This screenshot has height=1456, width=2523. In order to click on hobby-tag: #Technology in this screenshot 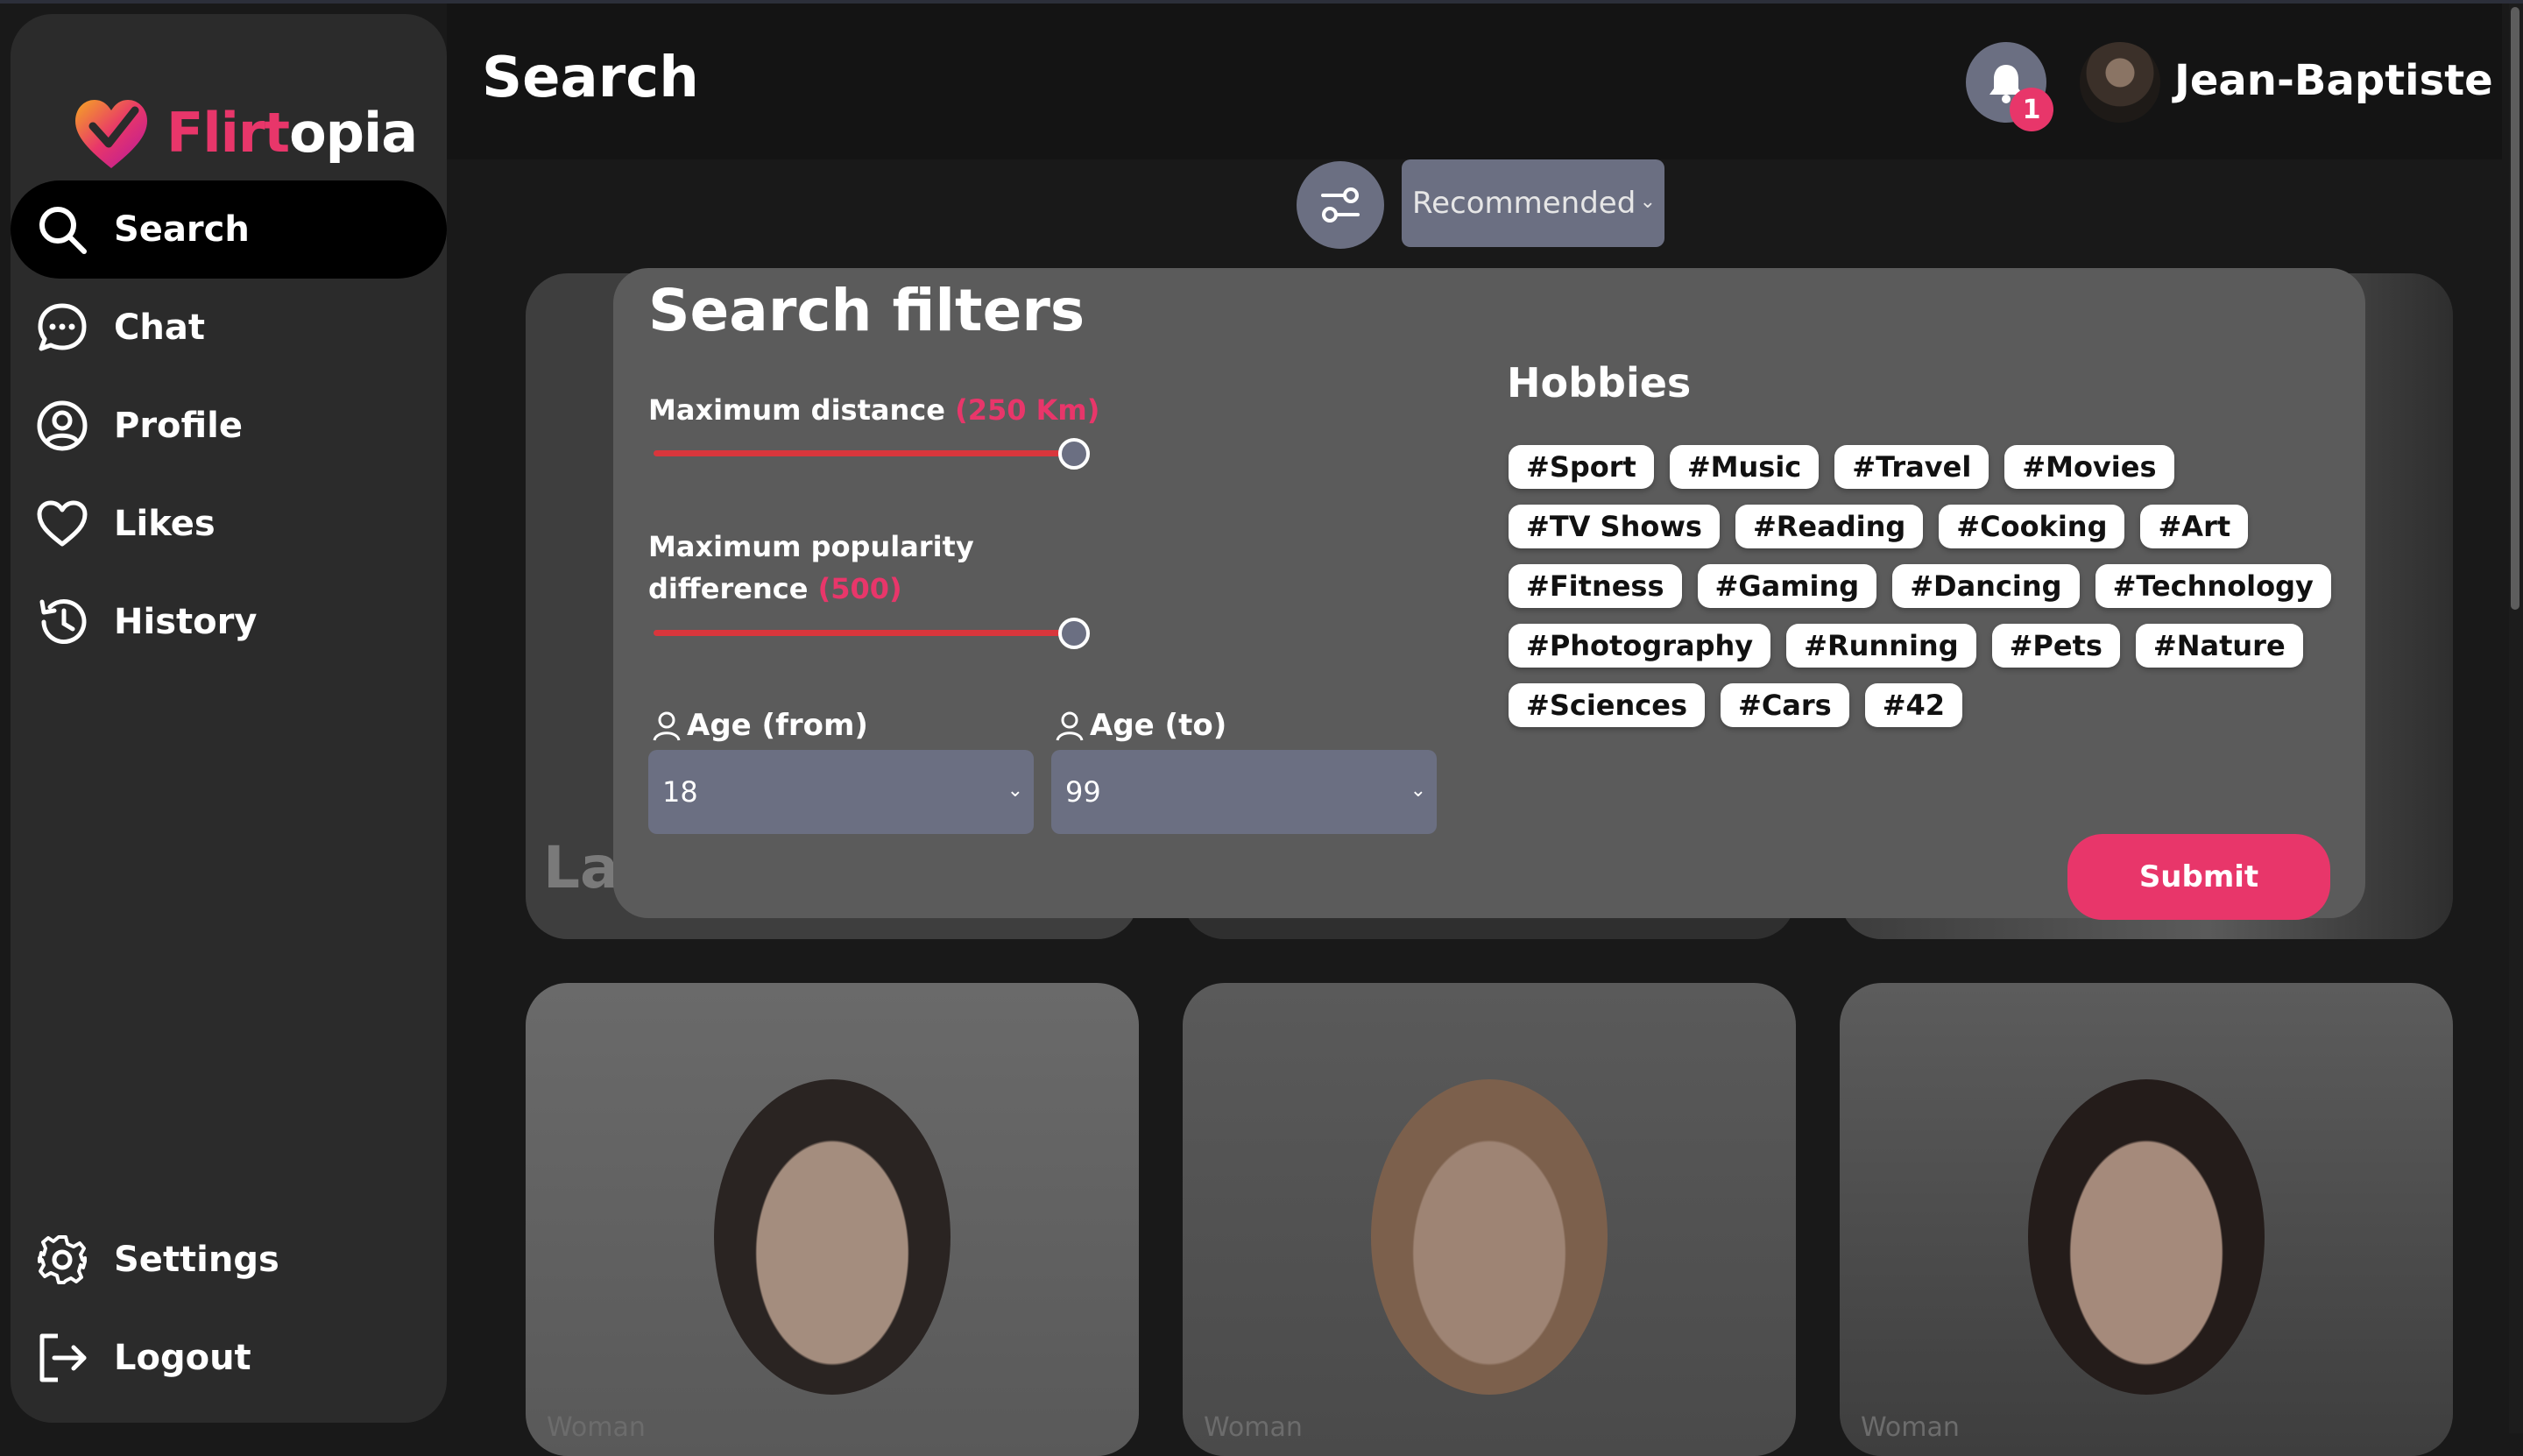, I will do `click(2213, 586)`.